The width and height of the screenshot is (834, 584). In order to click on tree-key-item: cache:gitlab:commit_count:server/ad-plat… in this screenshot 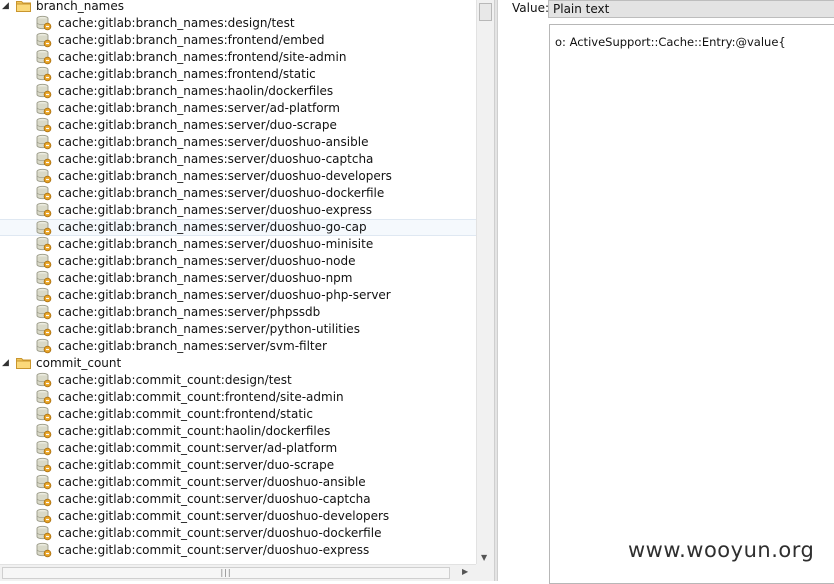, I will do `click(238, 448)`.